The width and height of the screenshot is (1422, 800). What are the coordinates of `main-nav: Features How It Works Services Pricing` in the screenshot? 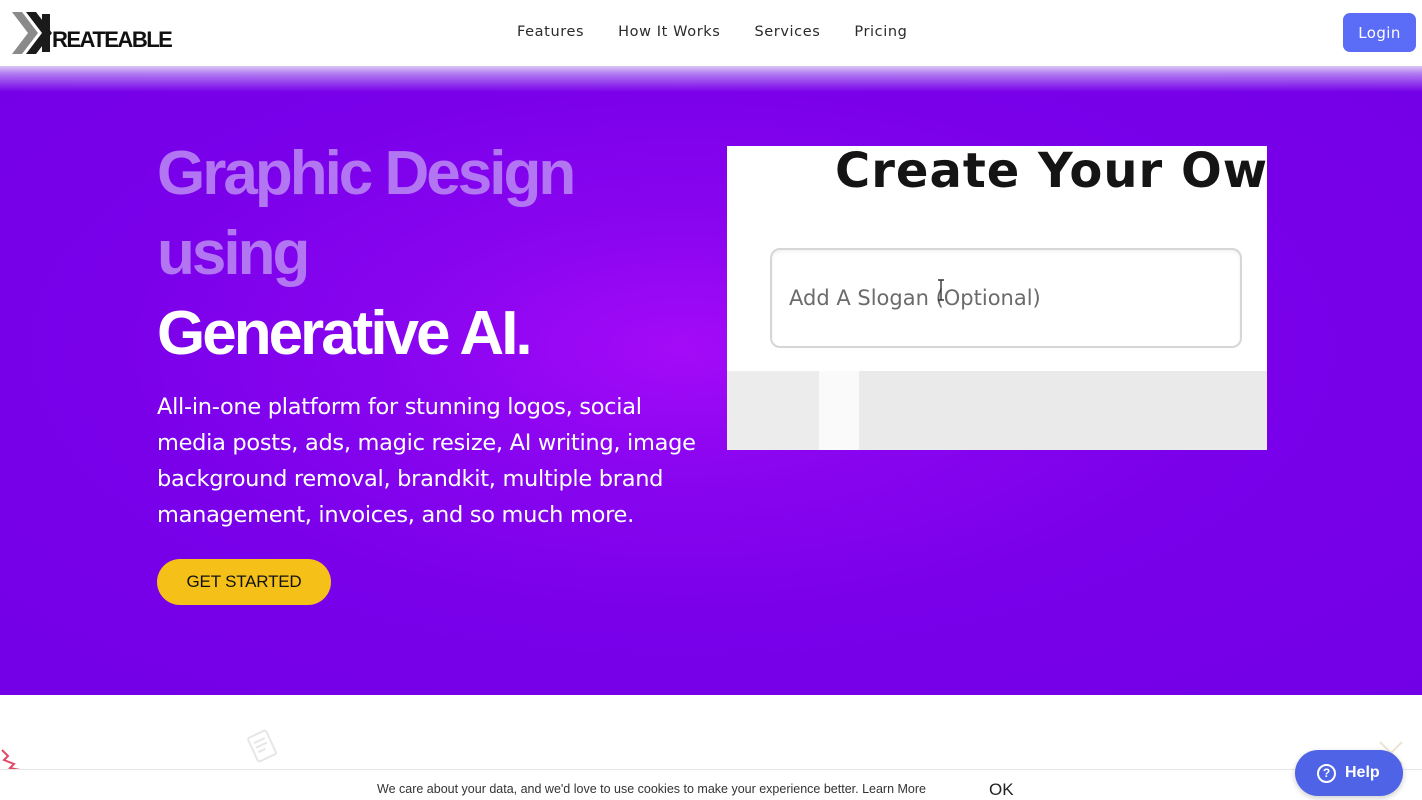 It's located at (712, 32).